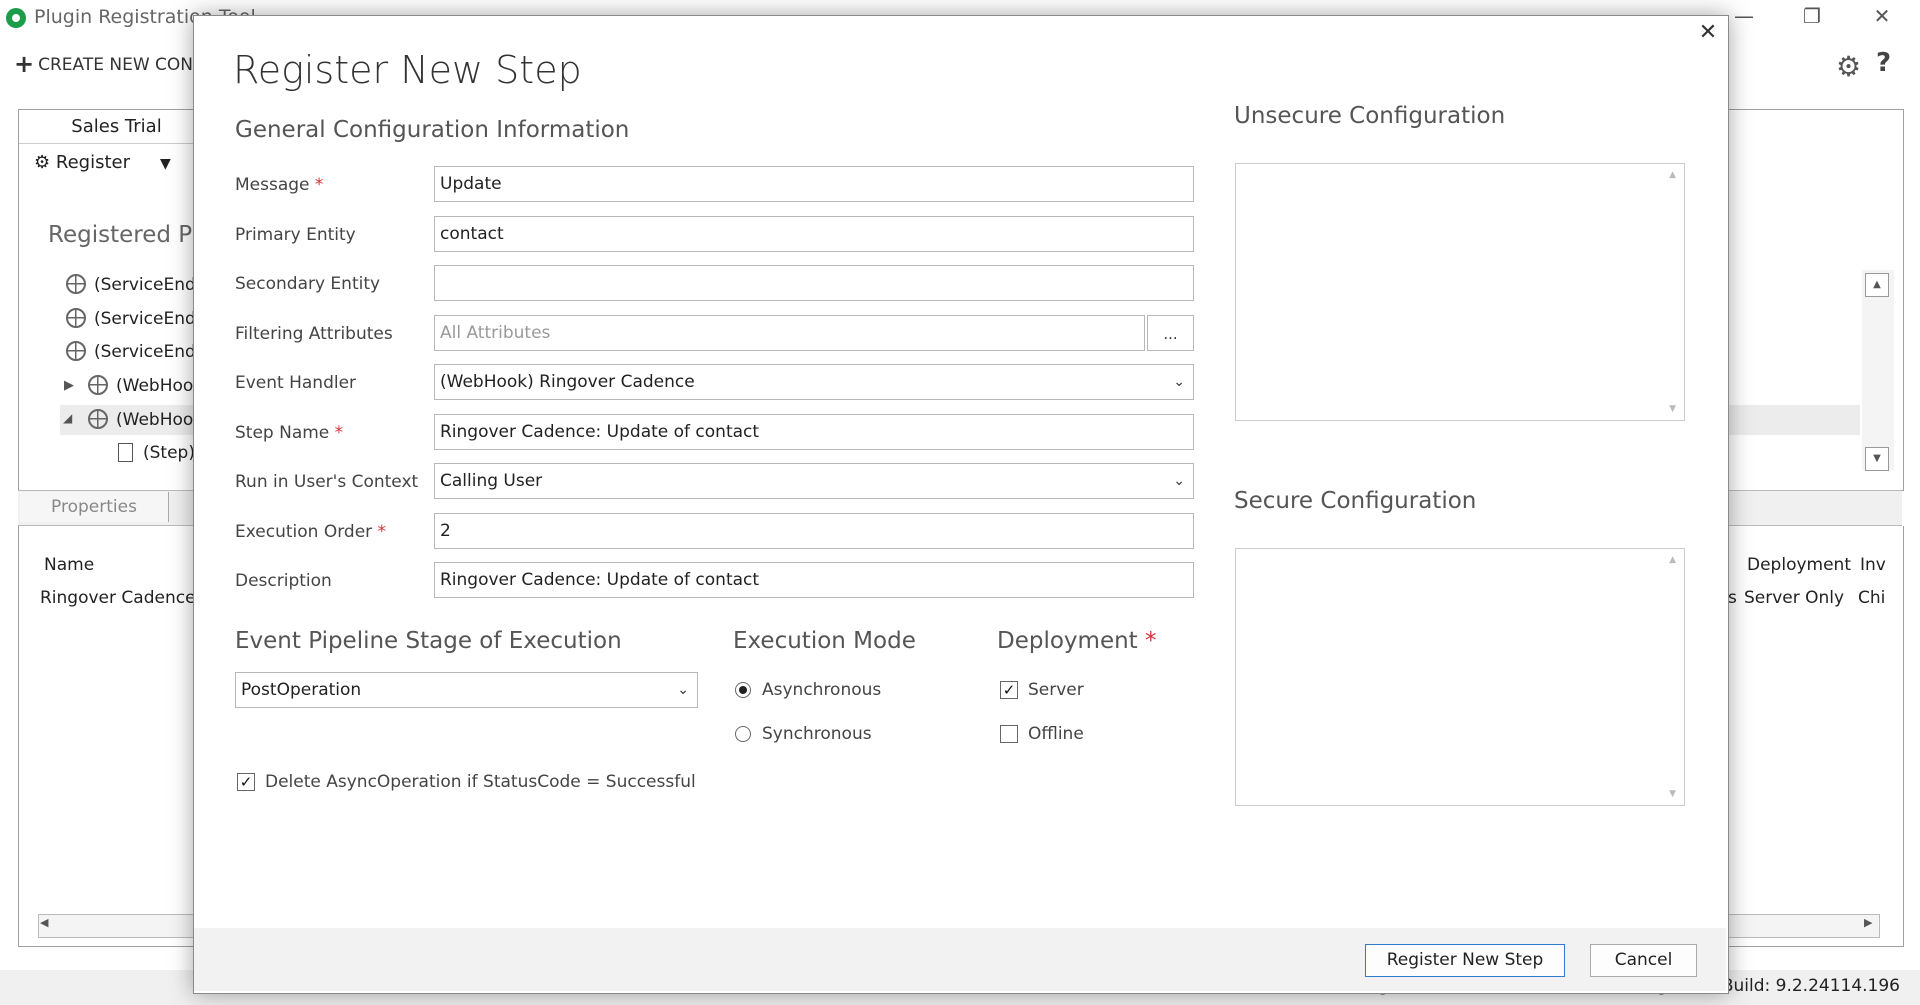 The image size is (1920, 1005). I want to click on scroll-left-icon: ◀, so click(44, 922).